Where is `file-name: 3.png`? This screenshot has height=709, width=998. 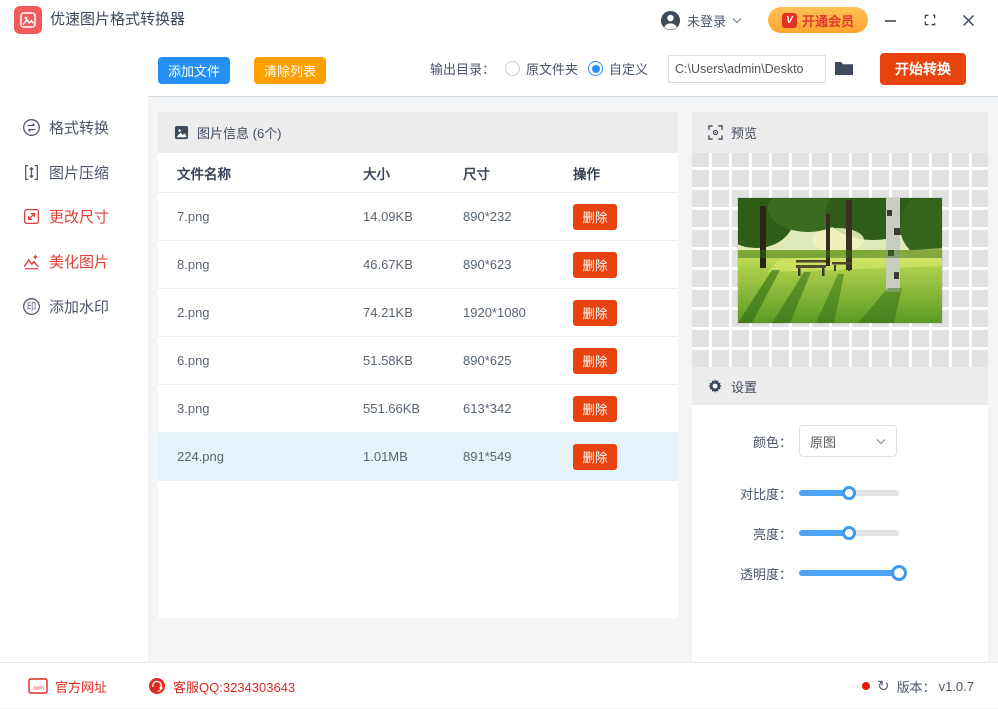 file-name: 3.png is located at coordinates (193, 408).